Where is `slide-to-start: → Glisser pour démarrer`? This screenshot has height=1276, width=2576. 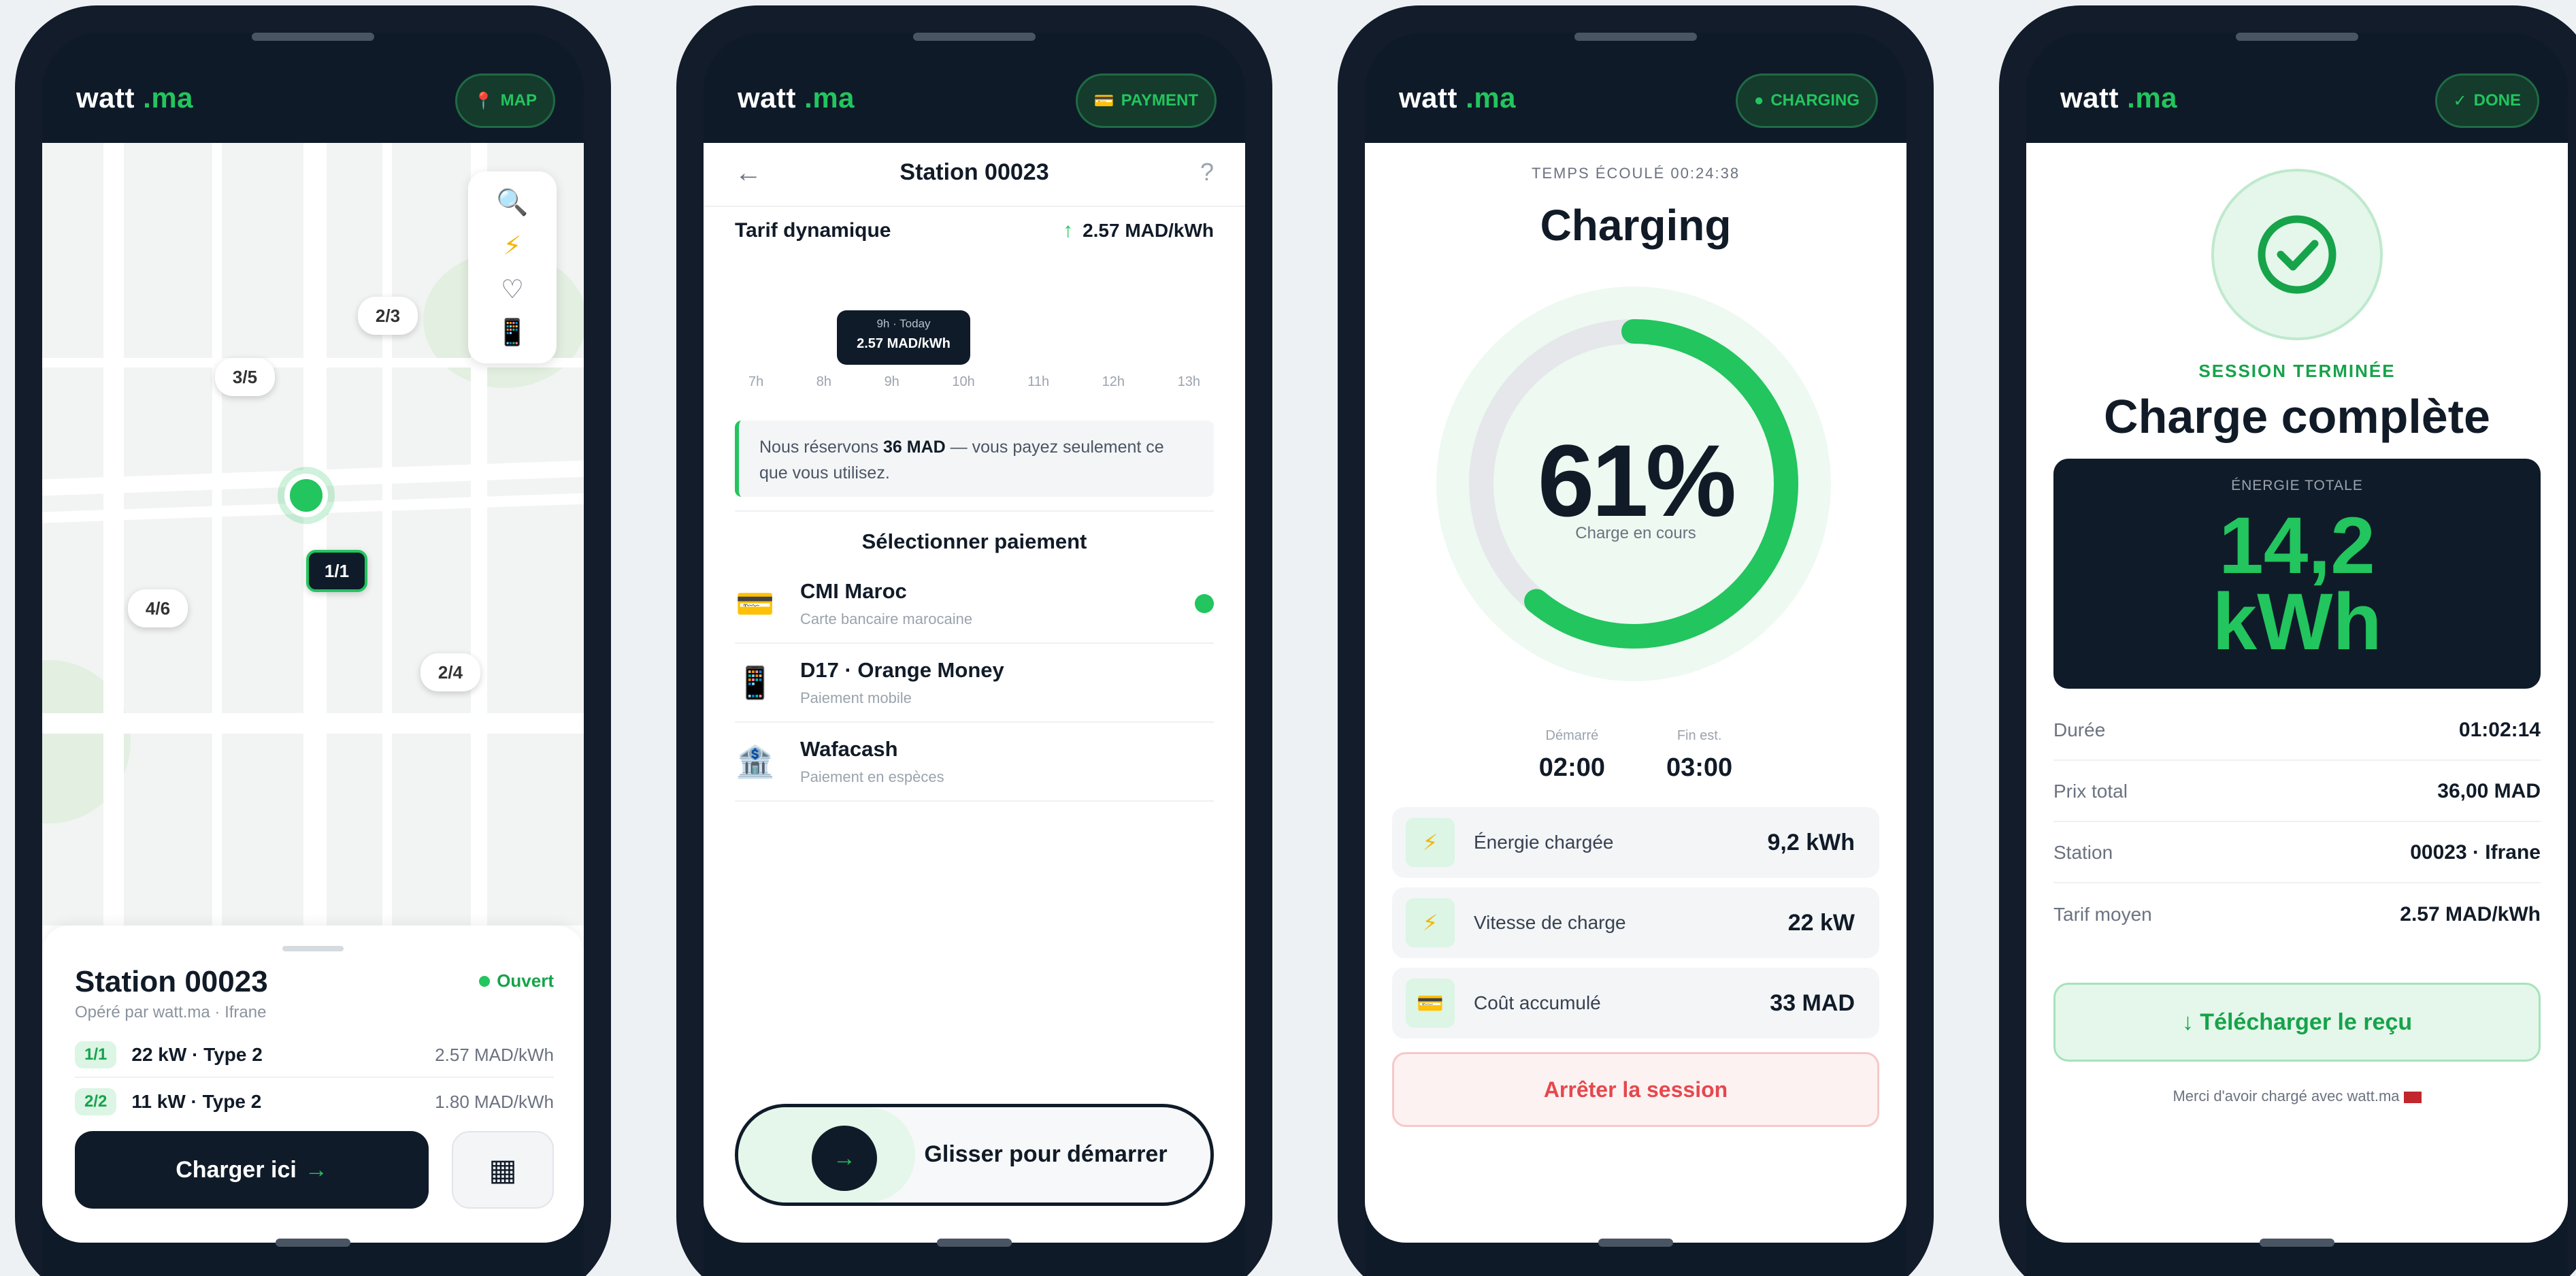 slide-to-start: → Glisser pour démarrer is located at coordinates (974, 1155).